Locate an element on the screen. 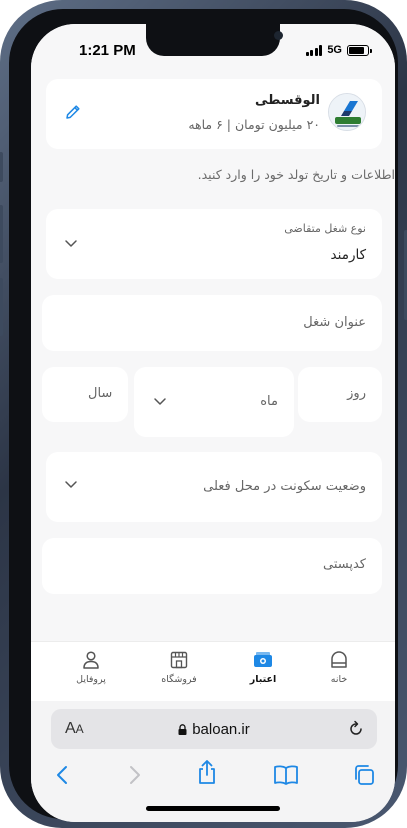 This screenshot has width=407, height=828. job-title-field: عنوان شغل is located at coordinates (212, 323).